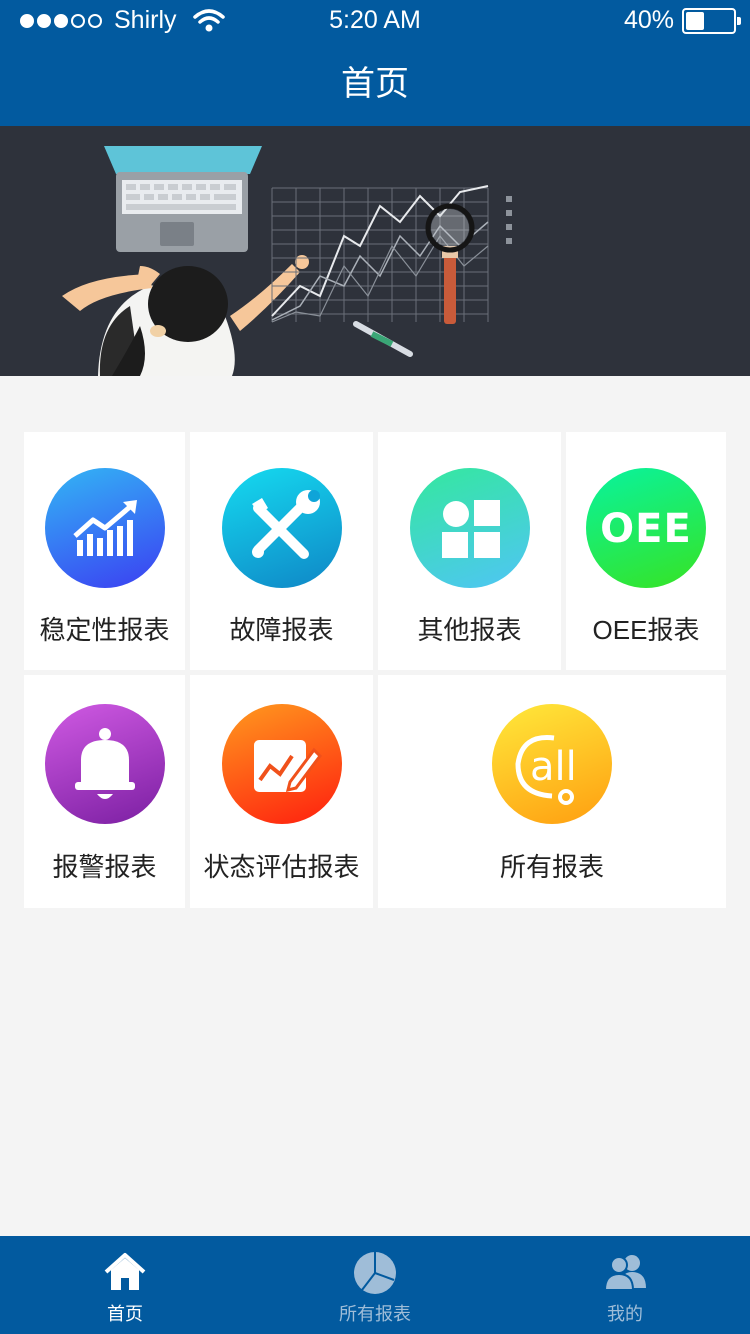 The image size is (750, 1334). Describe the element at coordinates (105, 528) in the screenshot. I see `trend-chart-icon` at that location.